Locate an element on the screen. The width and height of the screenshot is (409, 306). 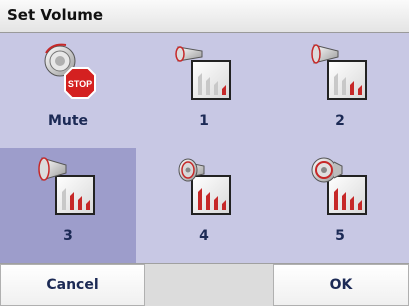
volume-5-icon is located at coordinates (339, 186).